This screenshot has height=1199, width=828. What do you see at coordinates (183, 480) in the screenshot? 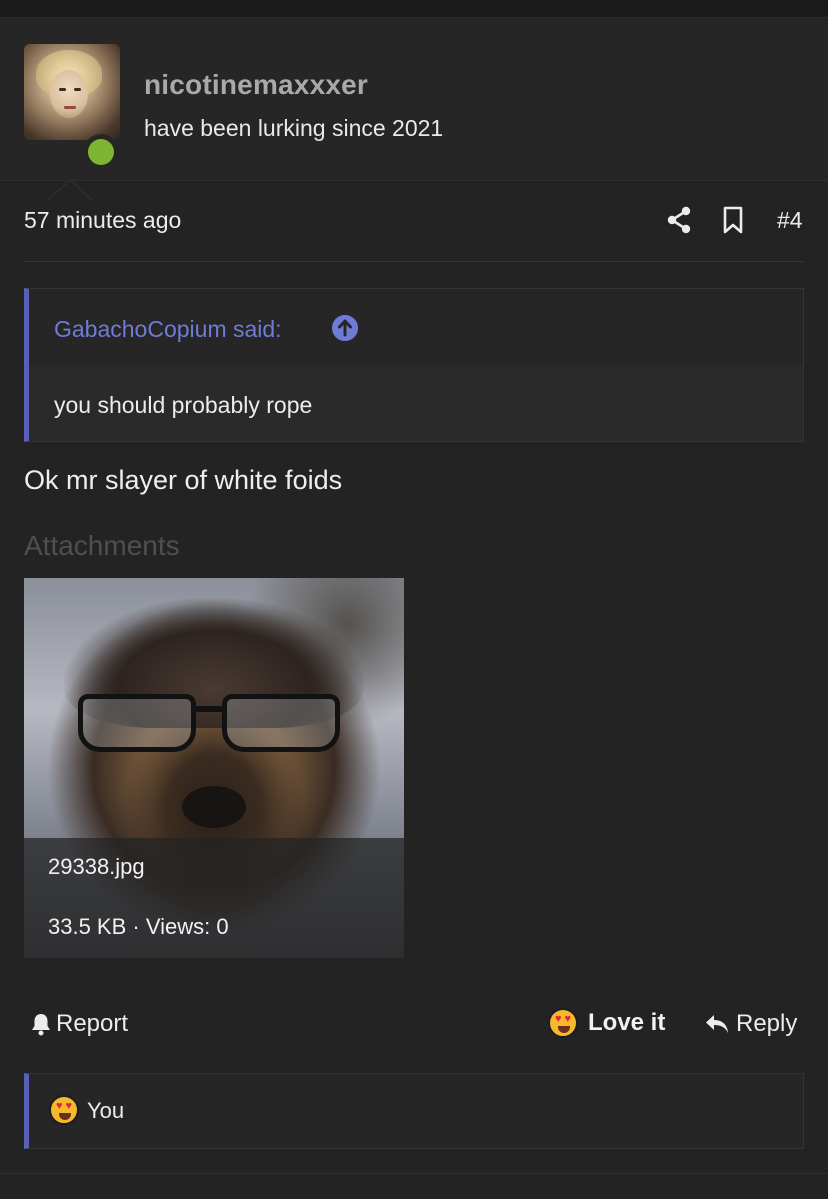
I see `post-message: Ok mr slayer of white foids` at bounding box center [183, 480].